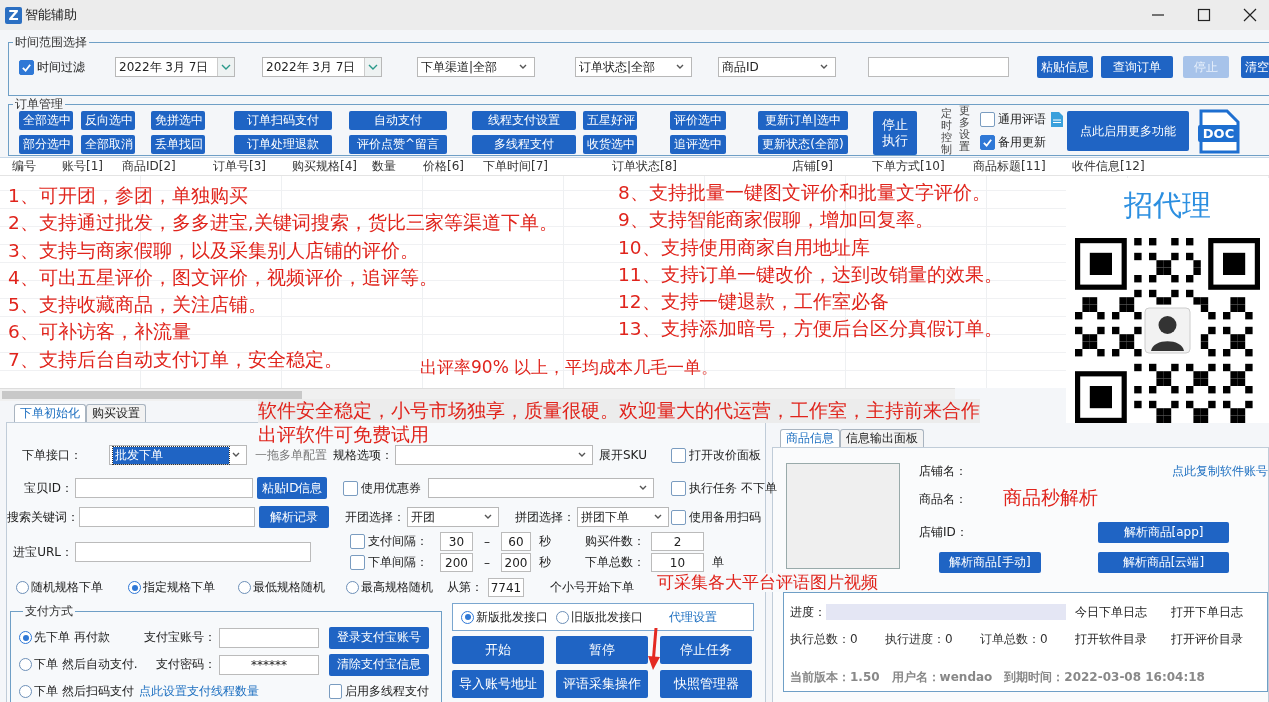 This screenshot has height=702, width=1269. Describe the element at coordinates (1163, 562) in the screenshot. I see `parse-button: 解析商品[云端]` at that location.